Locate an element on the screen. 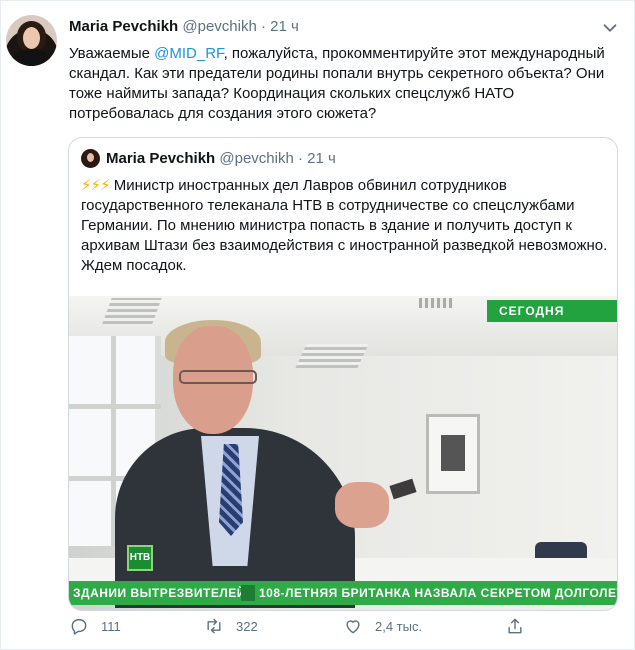 This screenshot has height=650, width=635. tweet-text-start: Уважаемые is located at coordinates (112, 53).